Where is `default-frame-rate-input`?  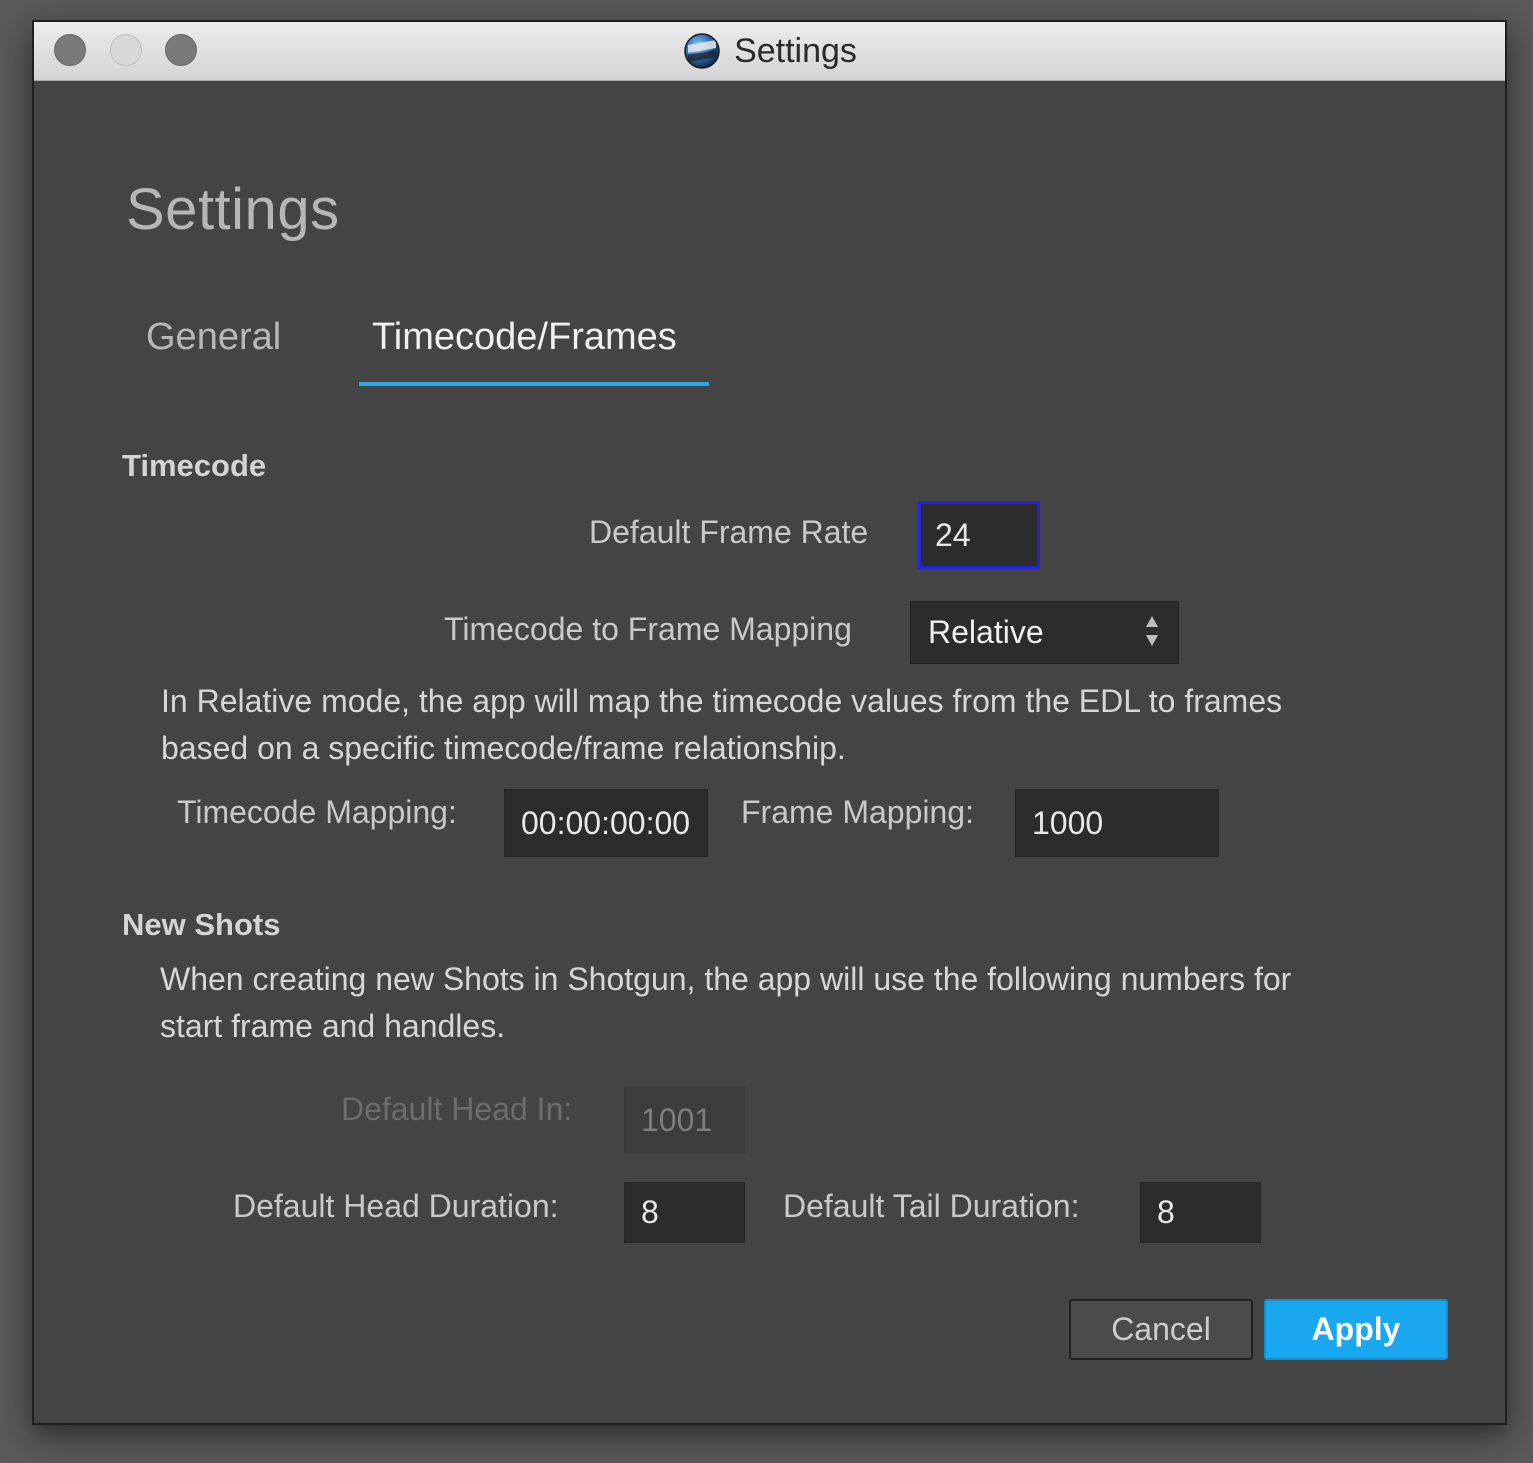
default-frame-rate-input is located at coordinates (979, 535).